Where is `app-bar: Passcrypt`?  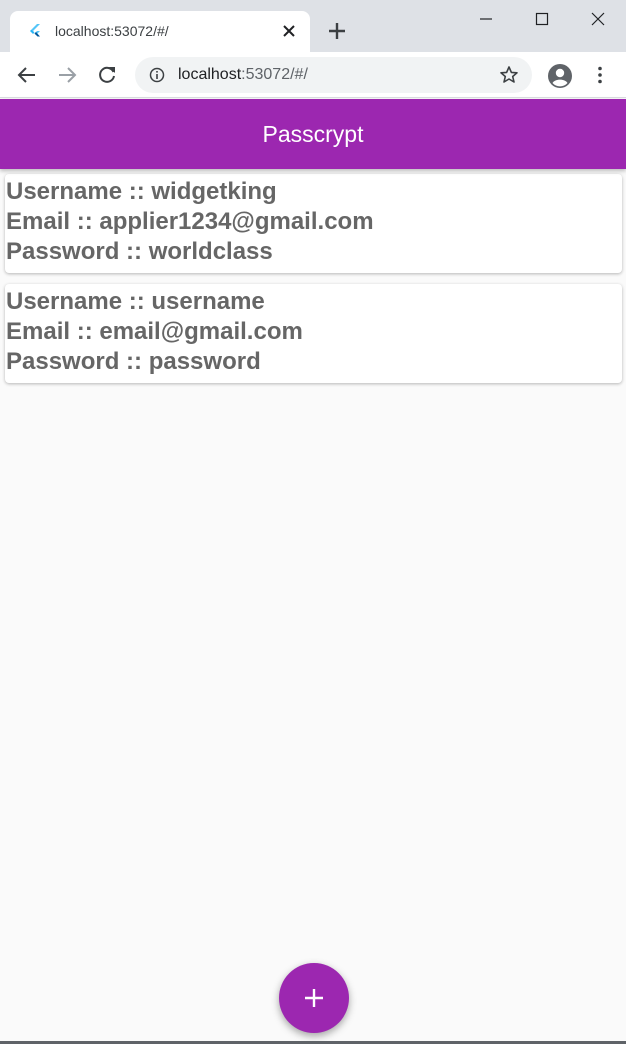 app-bar: Passcrypt is located at coordinates (313, 134).